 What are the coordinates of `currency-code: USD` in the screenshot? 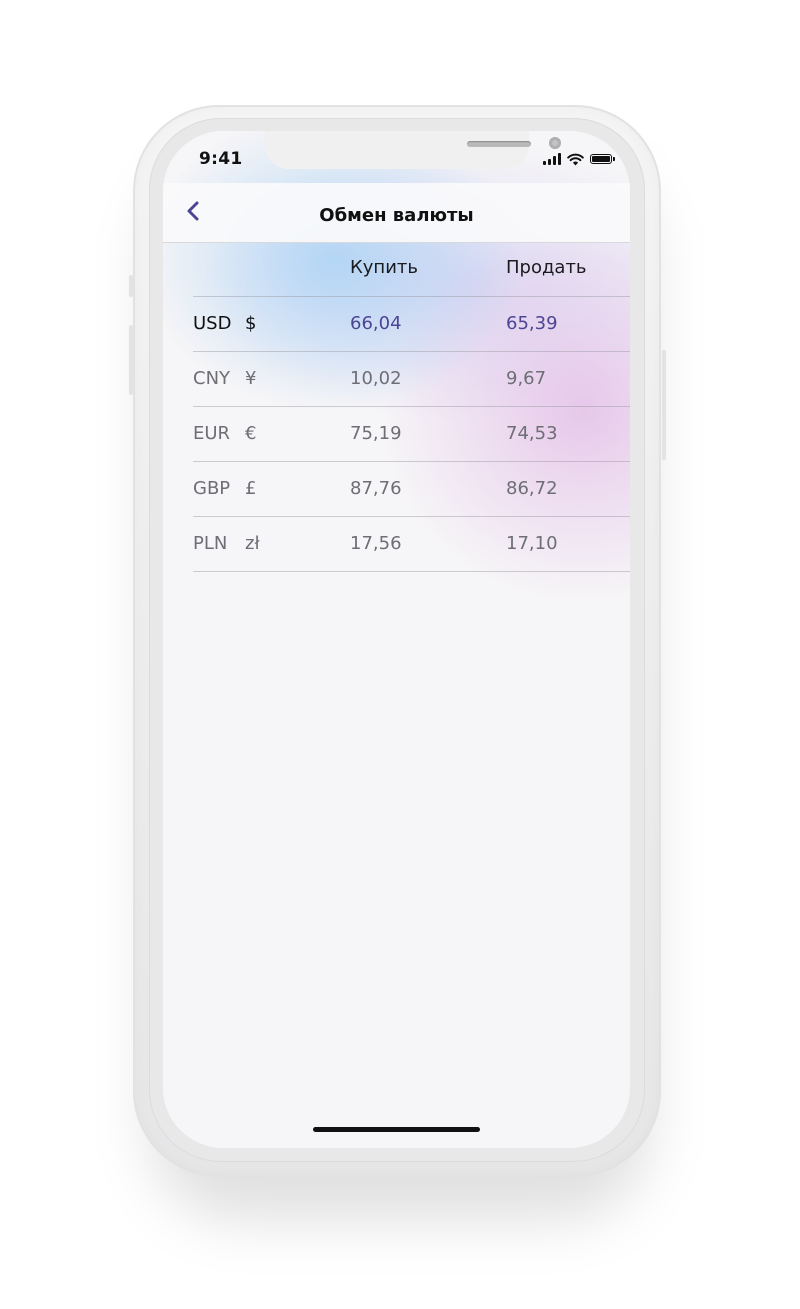 It's located at (212, 323).